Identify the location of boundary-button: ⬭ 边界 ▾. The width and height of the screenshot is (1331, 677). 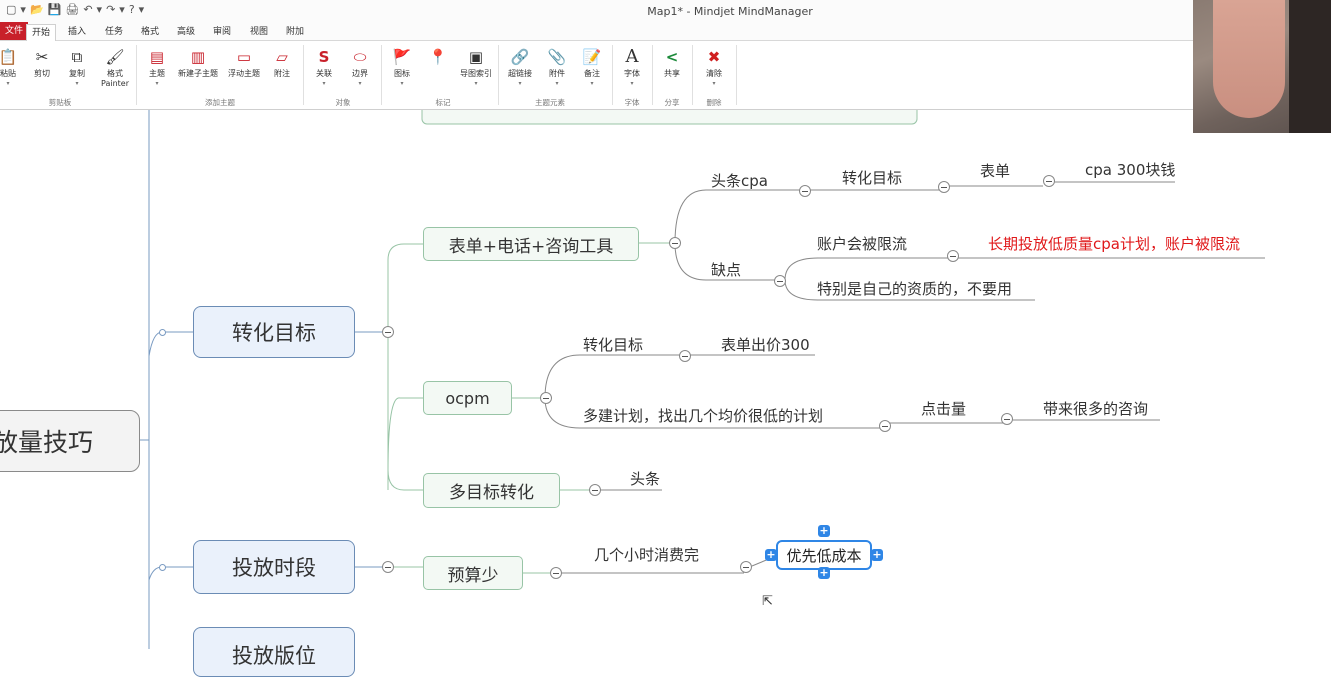
(360, 68).